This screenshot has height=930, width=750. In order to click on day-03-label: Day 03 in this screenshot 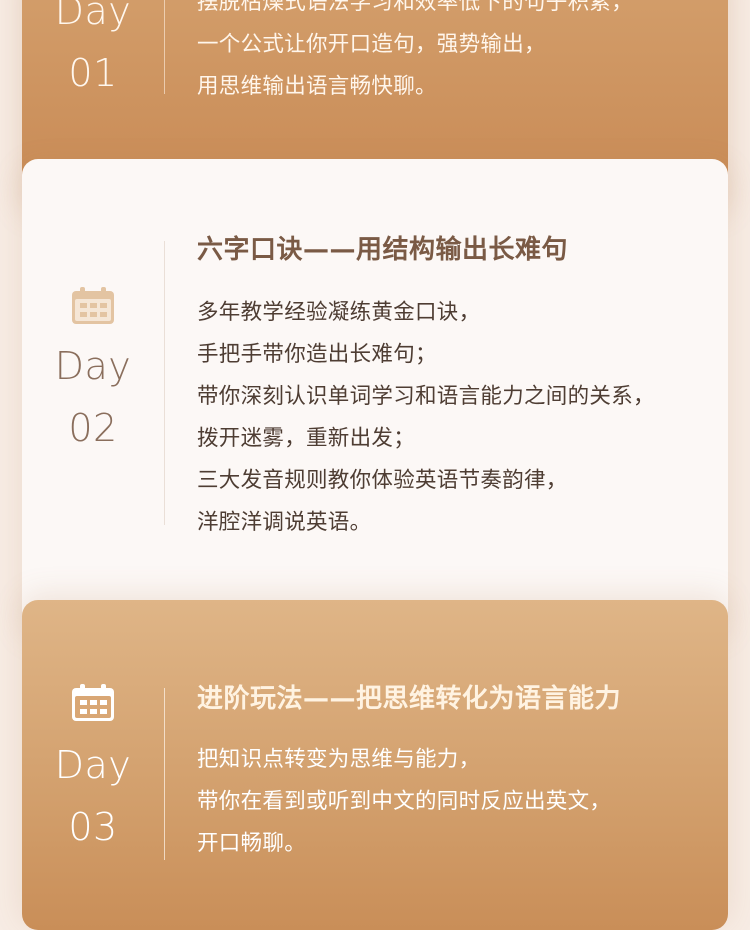, I will do `click(93, 771)`.